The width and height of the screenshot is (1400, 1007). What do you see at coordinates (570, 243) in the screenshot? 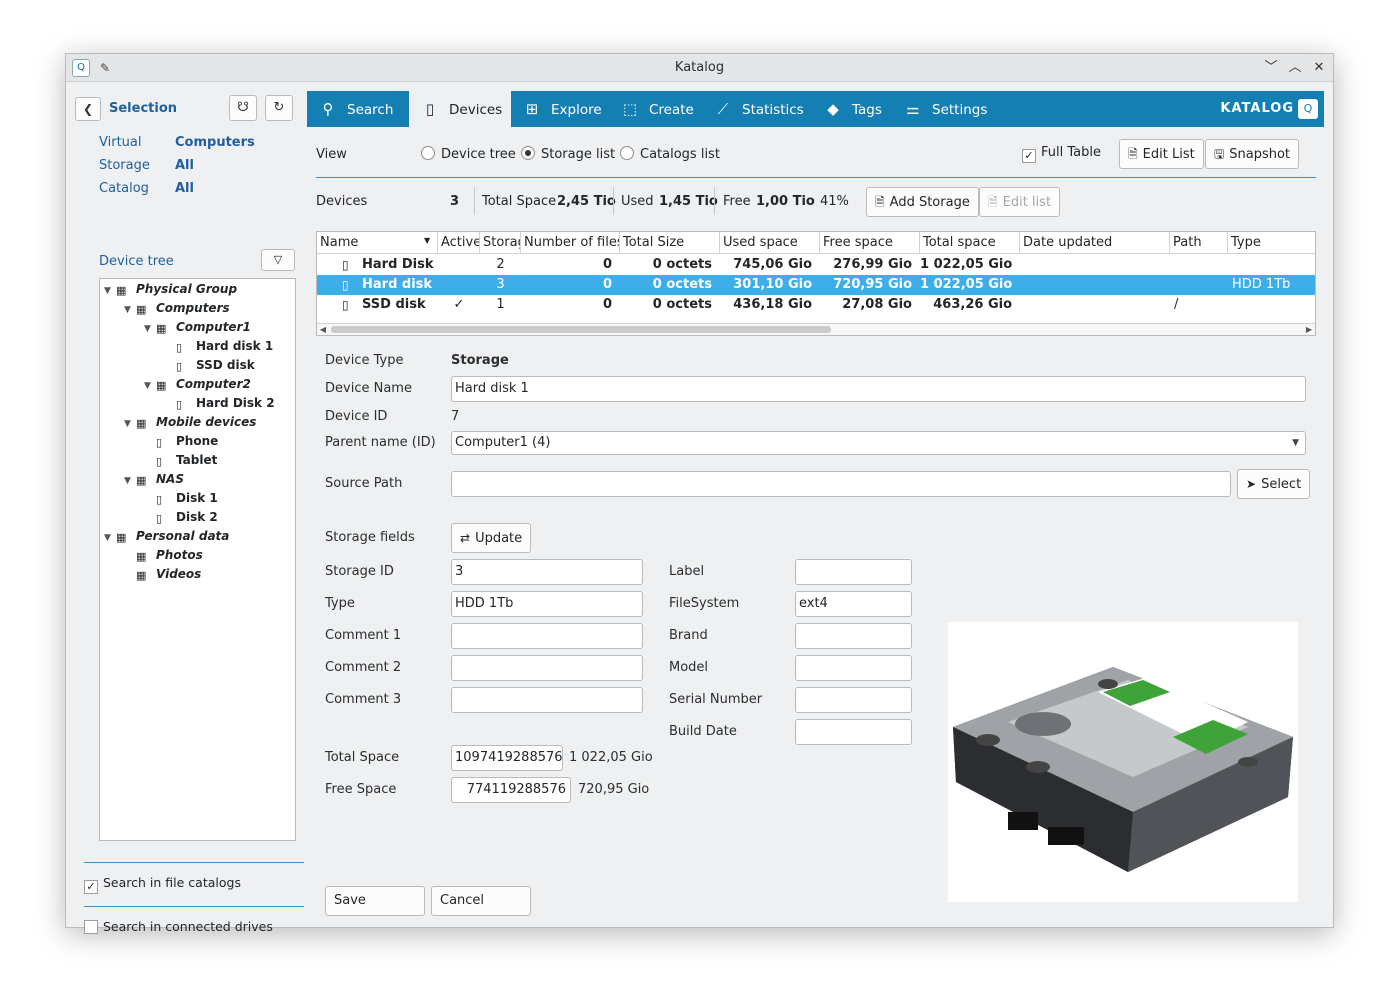
I see `column-header: Number of files` at bounding box center [570, 243].